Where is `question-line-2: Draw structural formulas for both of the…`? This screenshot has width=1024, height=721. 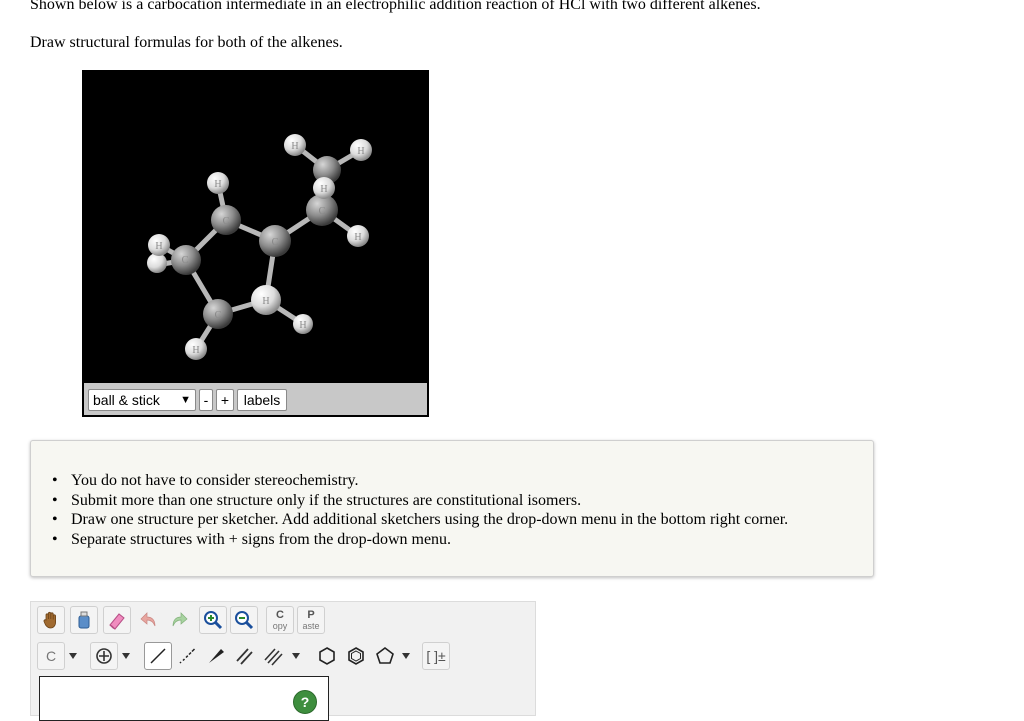
question-line-2: Draw structural formulas for both of the… is located at coordinates (186, 42).